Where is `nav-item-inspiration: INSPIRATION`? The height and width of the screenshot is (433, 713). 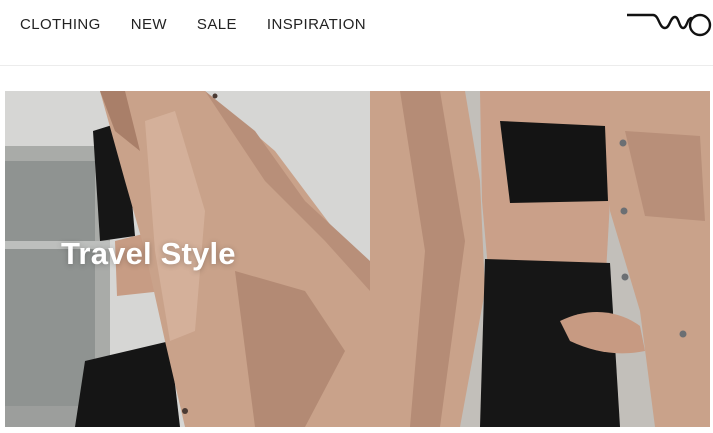 nav-item-inspiration: INSPIRATION is located at coordinates (316, 25).